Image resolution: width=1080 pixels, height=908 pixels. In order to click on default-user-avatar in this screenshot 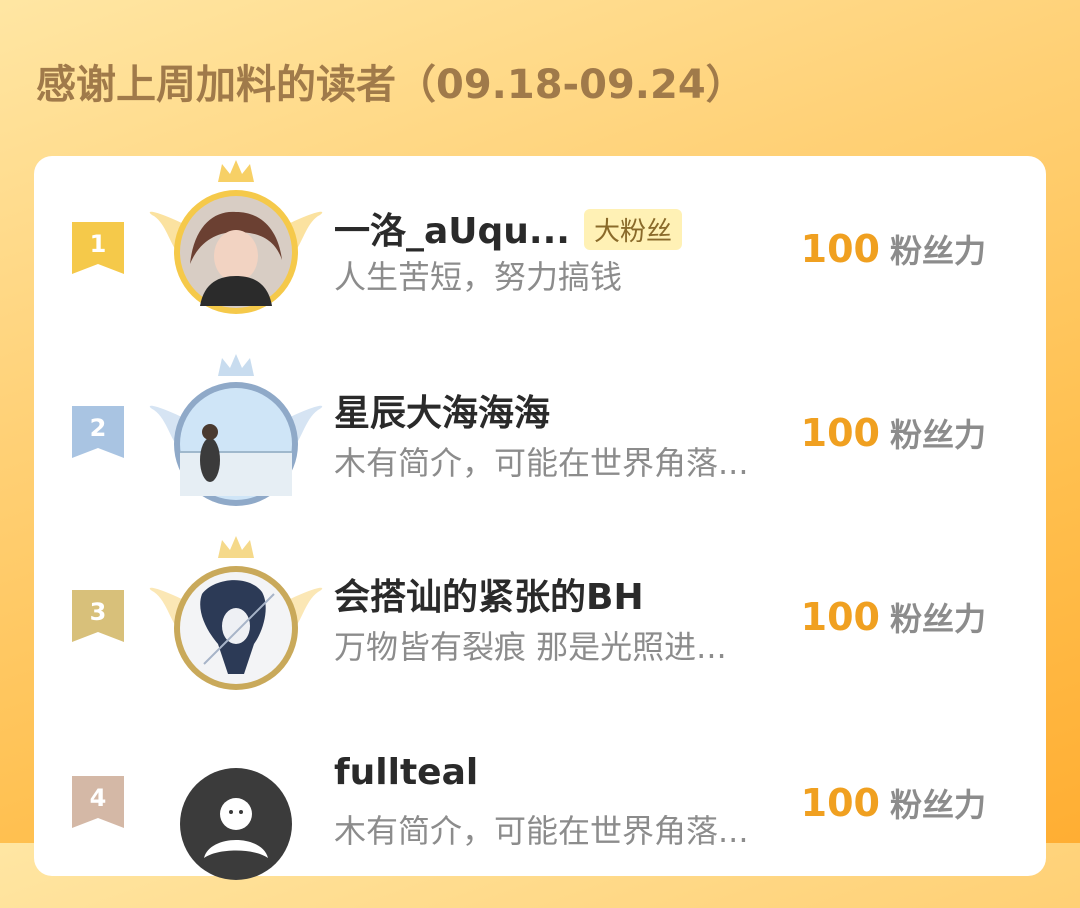, I will do `click(236, 823)`.